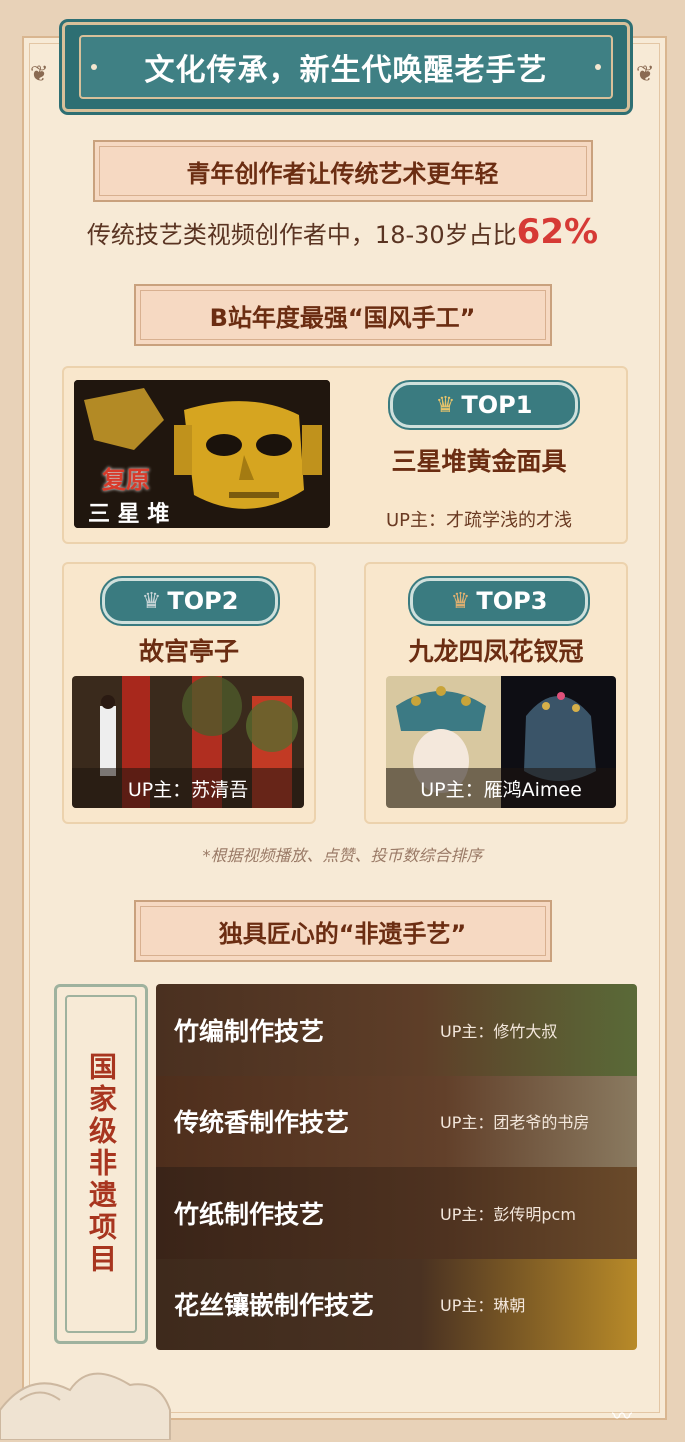 The height and width of the screenshot is (1442, 685). I want to click on craft-uploader: UP主：彭传明pcm, so click(508, 1214).